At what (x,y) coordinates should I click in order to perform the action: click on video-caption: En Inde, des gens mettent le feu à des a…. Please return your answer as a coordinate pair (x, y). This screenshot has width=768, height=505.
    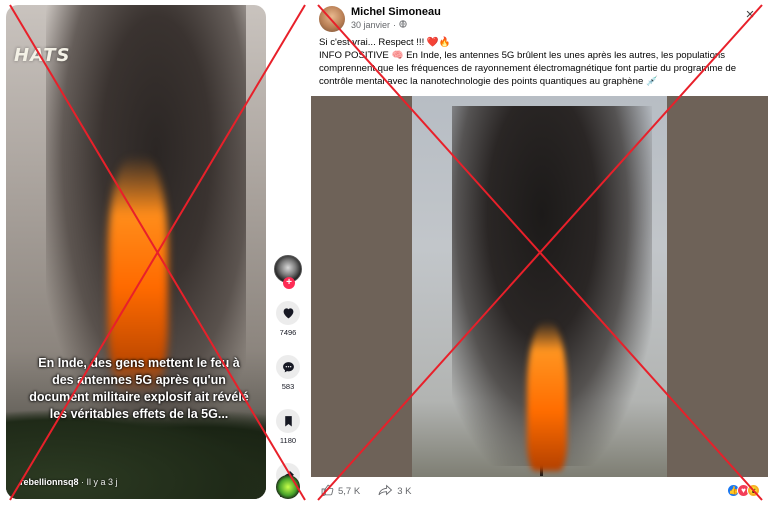
    Looking at the image, I should click on (139, 388).